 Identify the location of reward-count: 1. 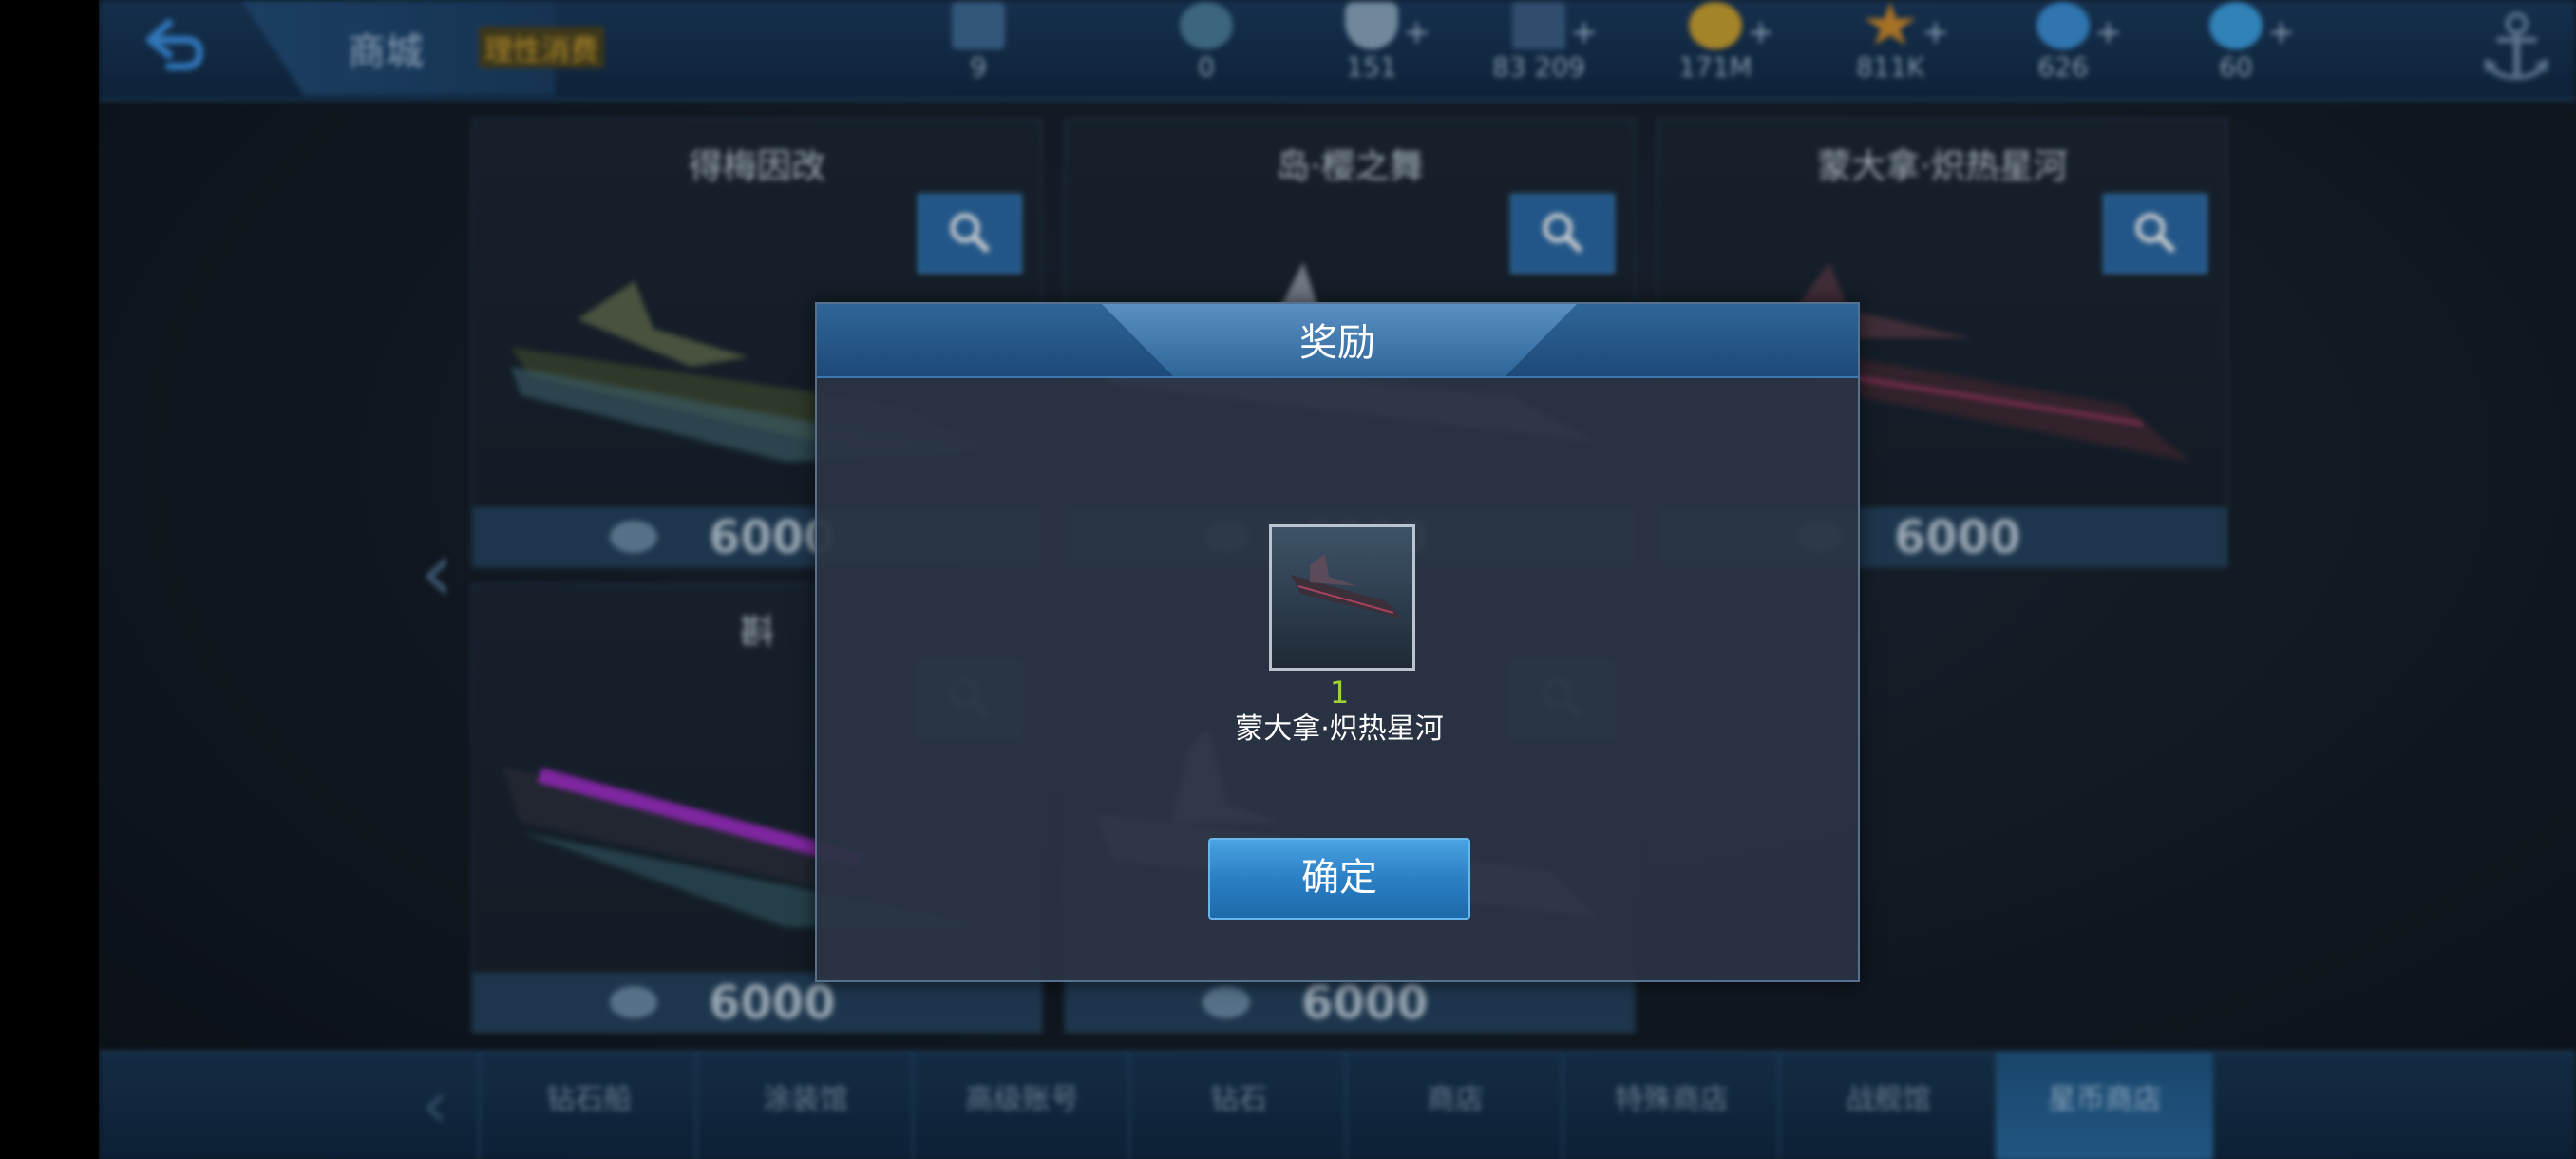
(1339, 692).